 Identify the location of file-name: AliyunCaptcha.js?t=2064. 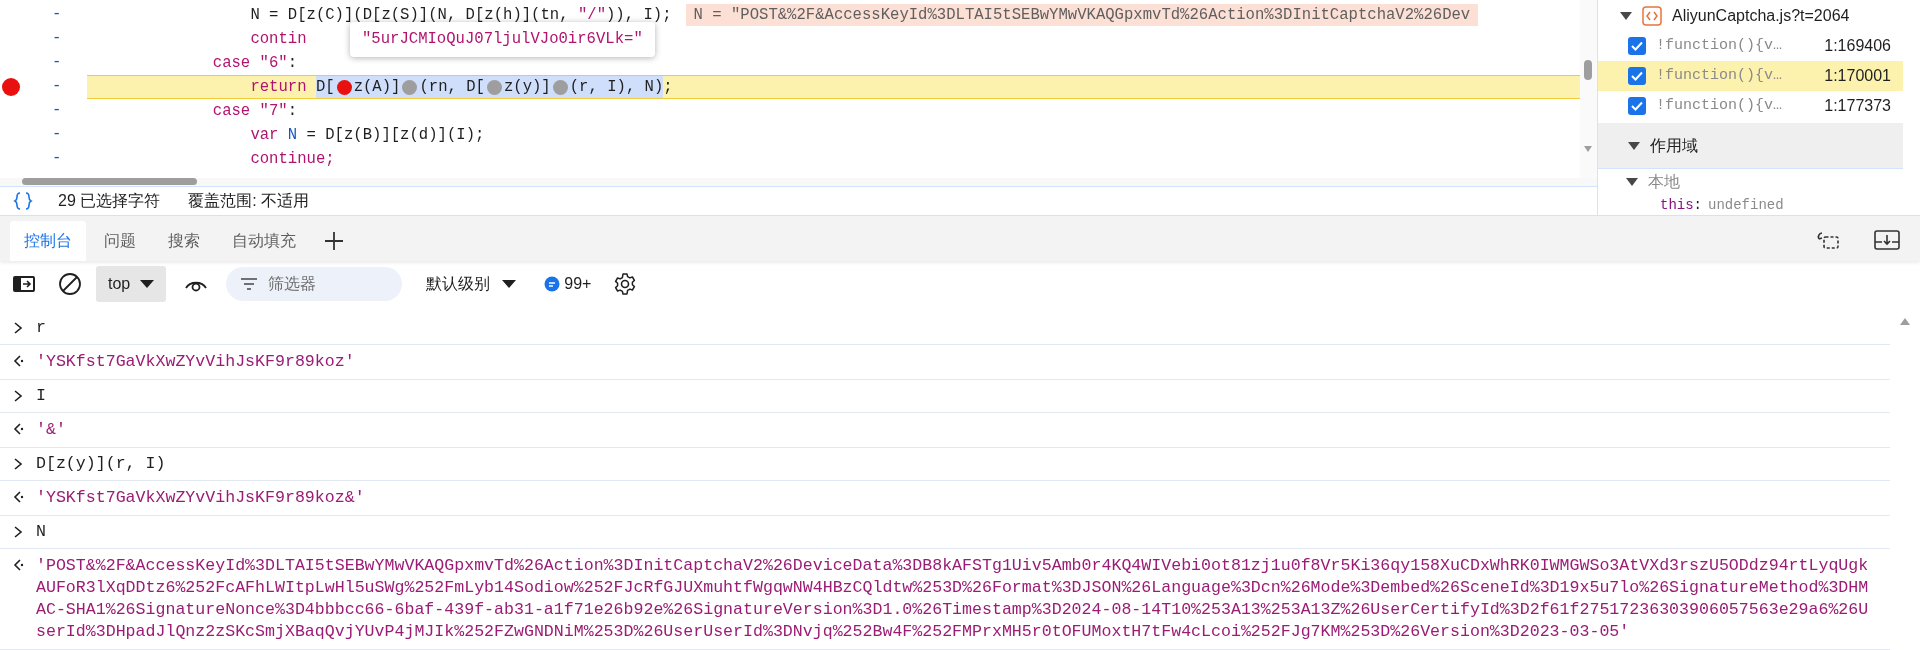
(1761, 15).